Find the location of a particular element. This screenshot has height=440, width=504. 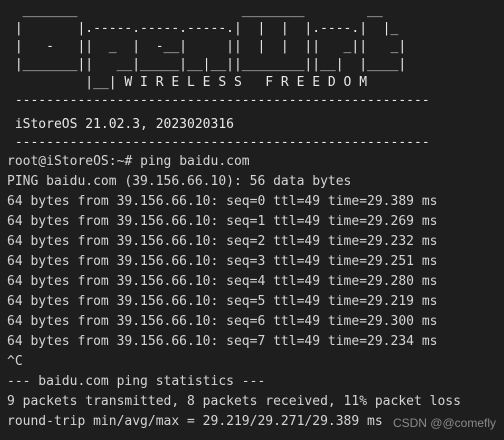

banner-ascii-line: | - || _ | -__| || | | || _|| _| is located at coordinates (207, 46).